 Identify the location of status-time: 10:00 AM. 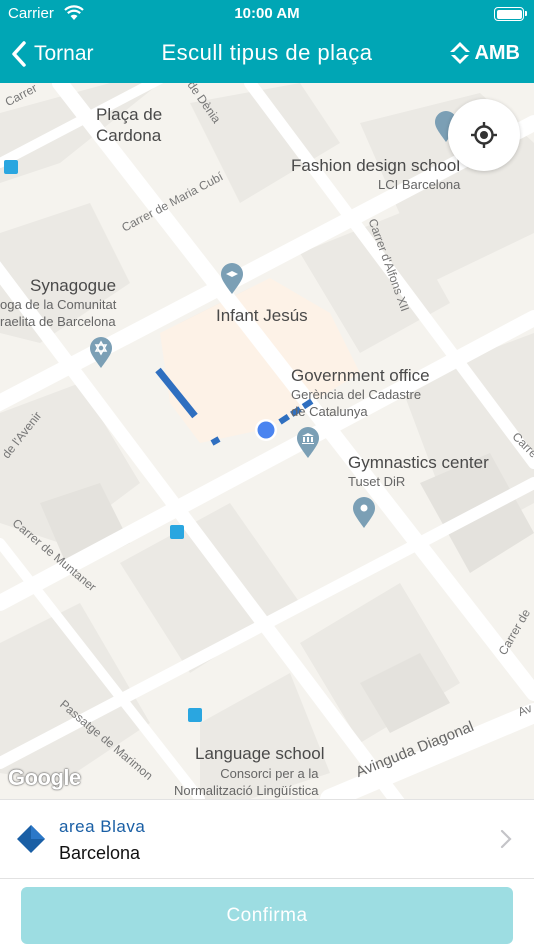
(267, 13).